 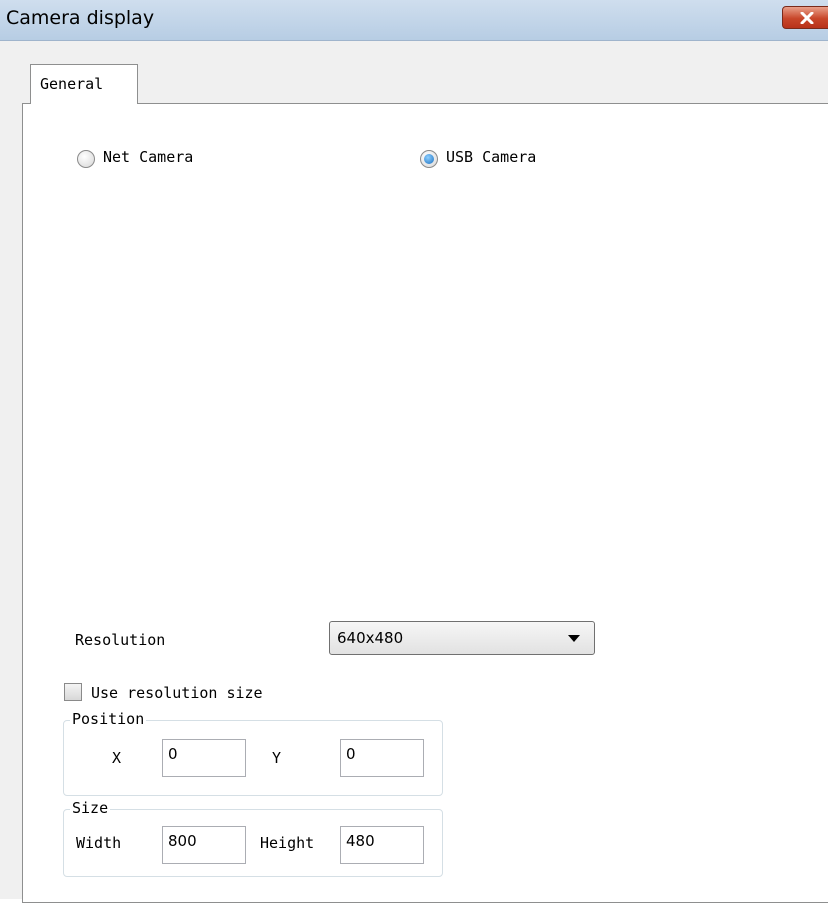 What do you see at coordinates (177, 693) in the screenshot?
I see `use-resolution-size-label: Use resolution size` at bounding box center [177, 693].